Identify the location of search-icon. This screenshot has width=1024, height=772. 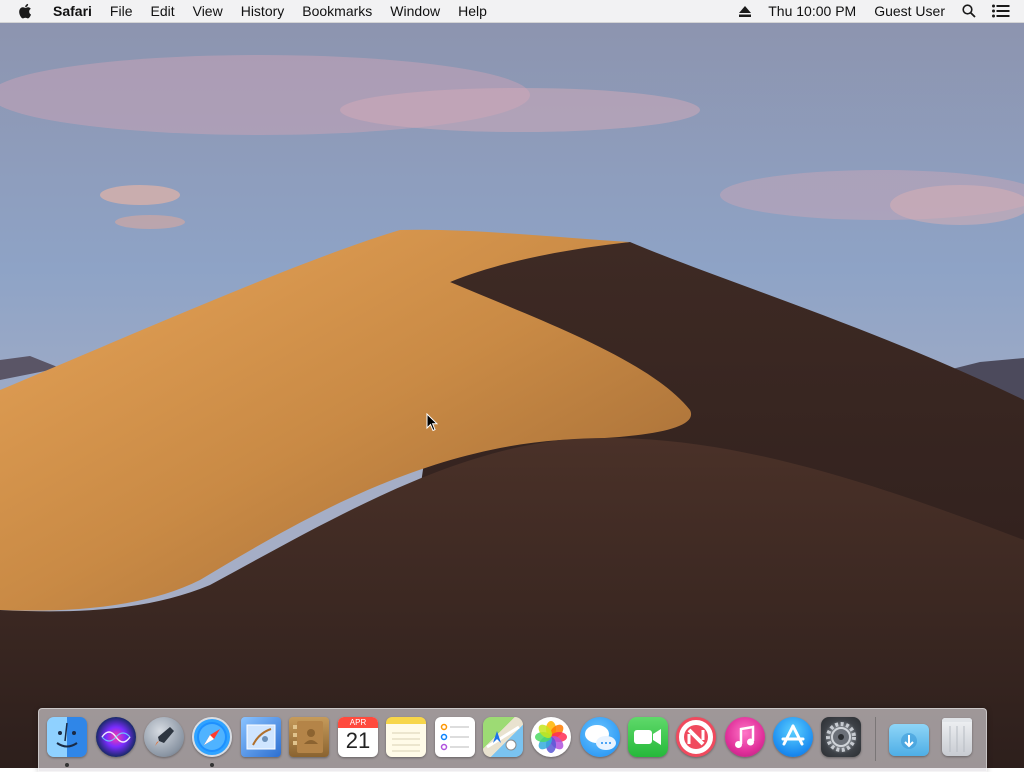
(969, 11).